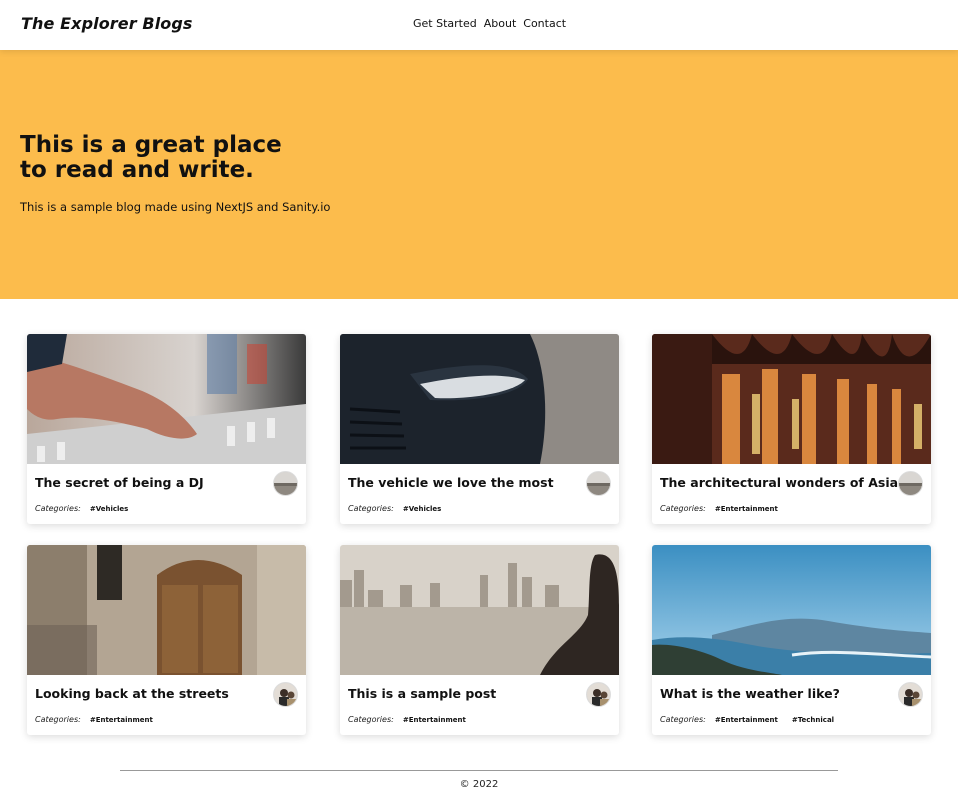  What do you see at coordinates (451, 482) in the screenshot?
I see `post-title: The vehicle we love the most` at bounding box center [451, 482].